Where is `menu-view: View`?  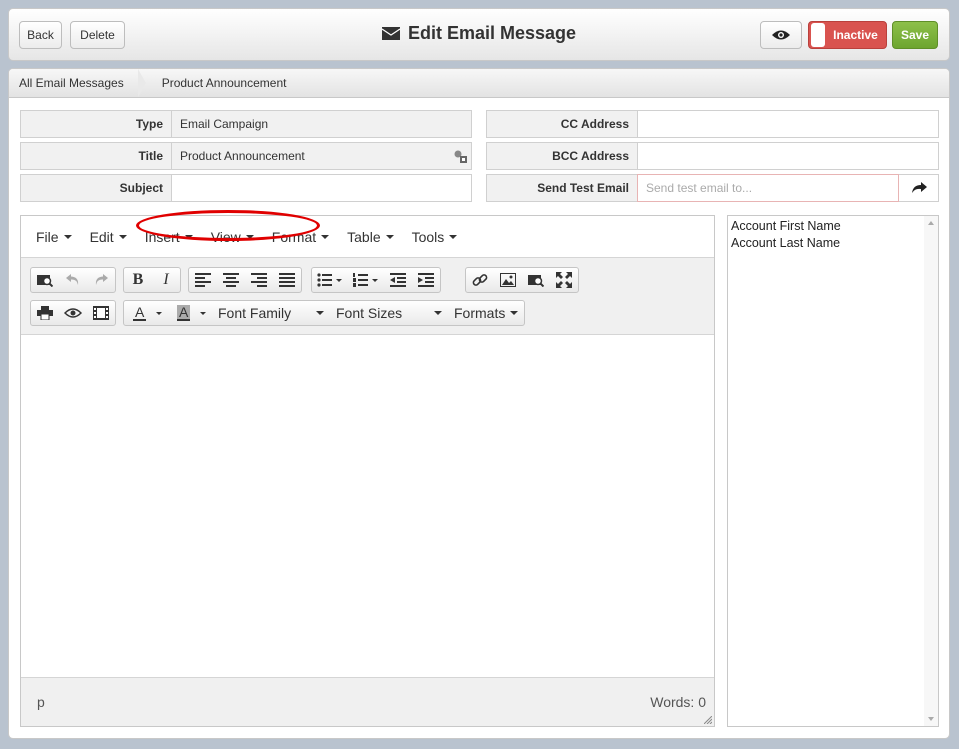 menu-view: View is located at coordinates (232, 237).